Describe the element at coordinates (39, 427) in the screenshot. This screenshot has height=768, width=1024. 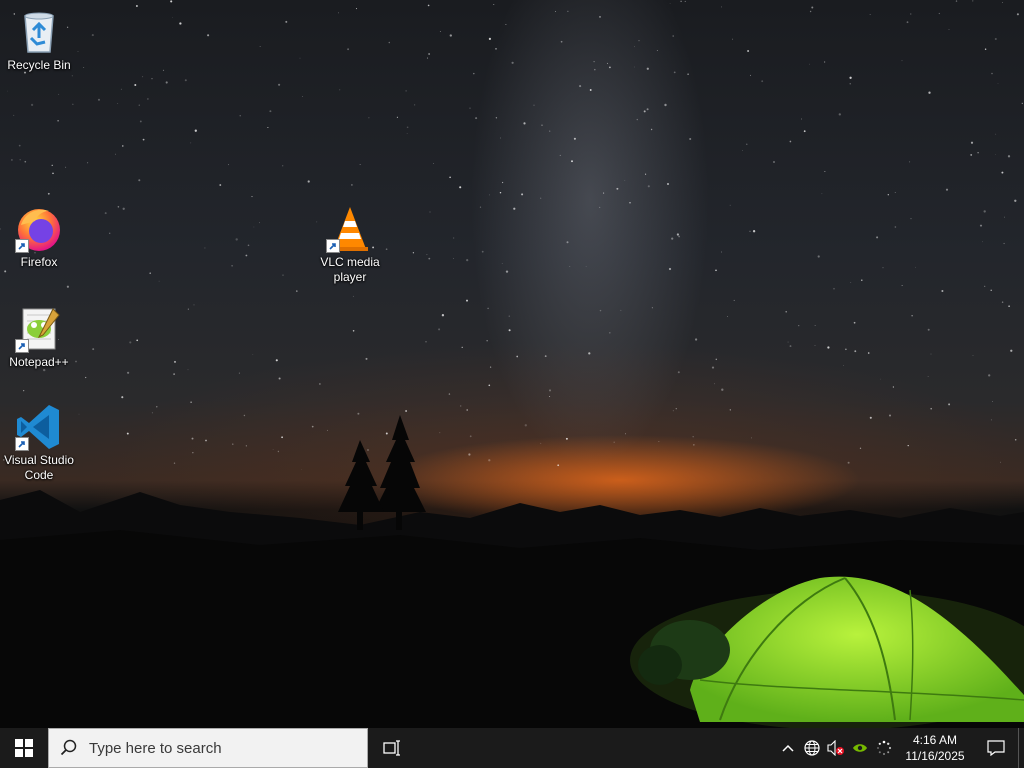
I see `vscode-icon` at that location.